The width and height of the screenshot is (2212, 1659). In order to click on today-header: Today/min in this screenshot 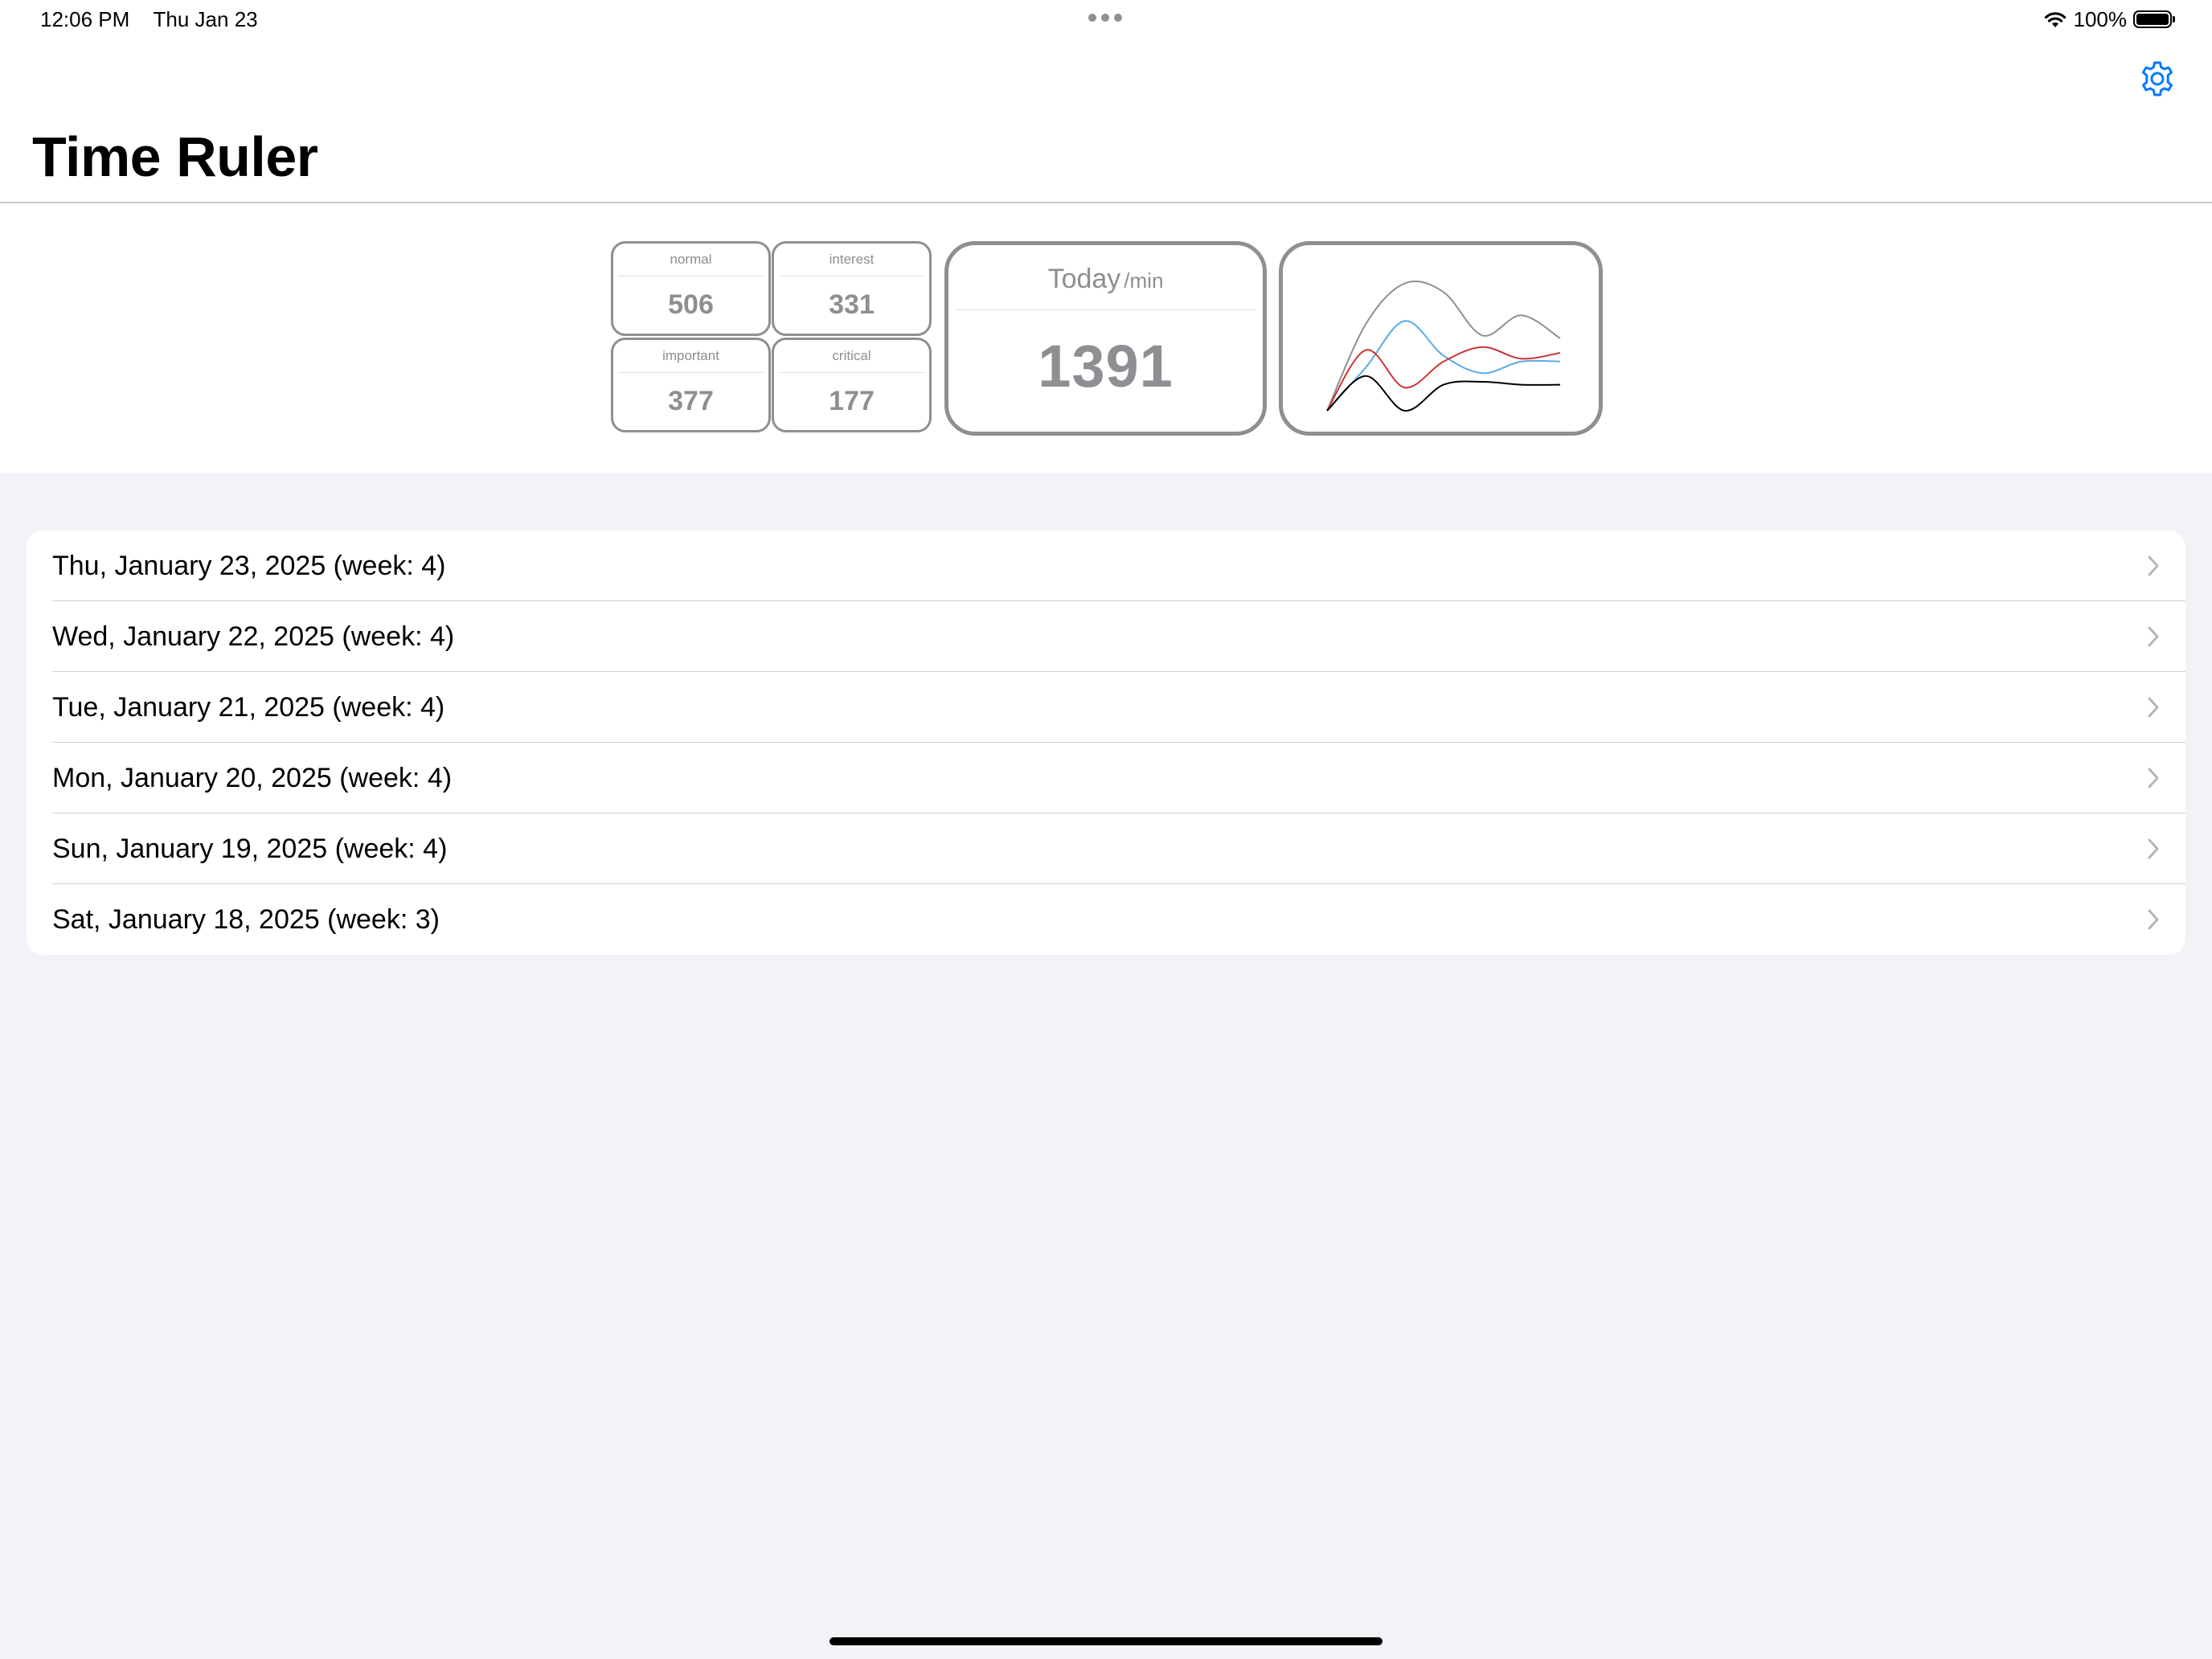, I will do `click(1105, 277)`.